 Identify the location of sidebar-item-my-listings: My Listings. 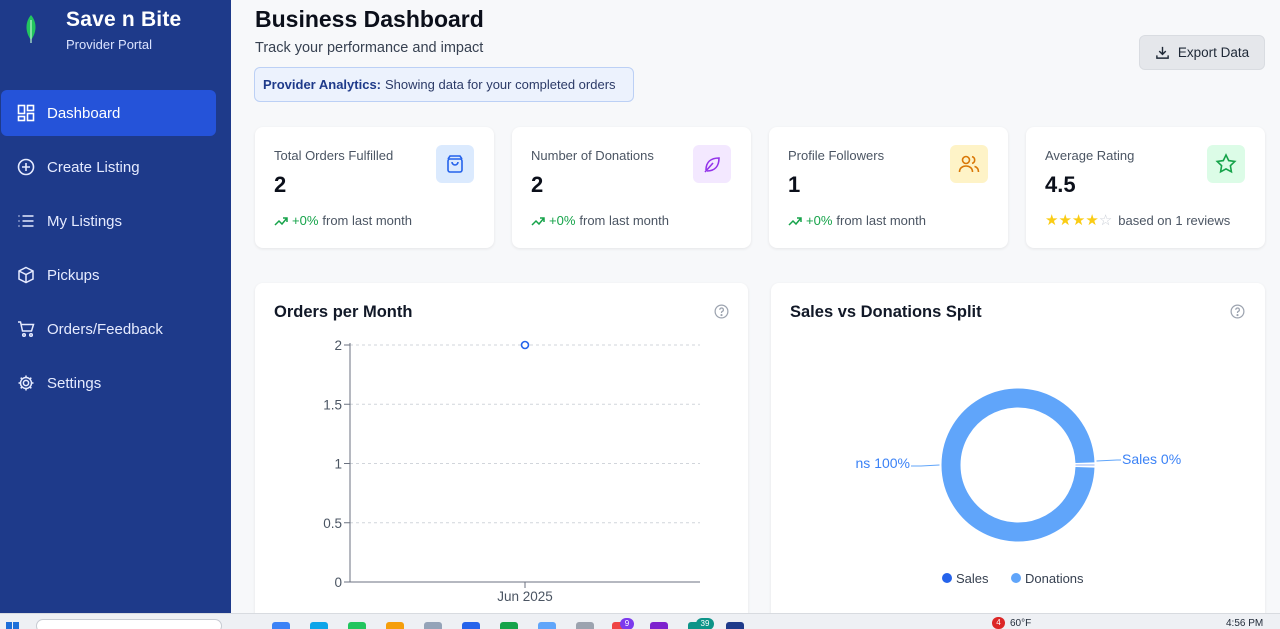
(108, 221).